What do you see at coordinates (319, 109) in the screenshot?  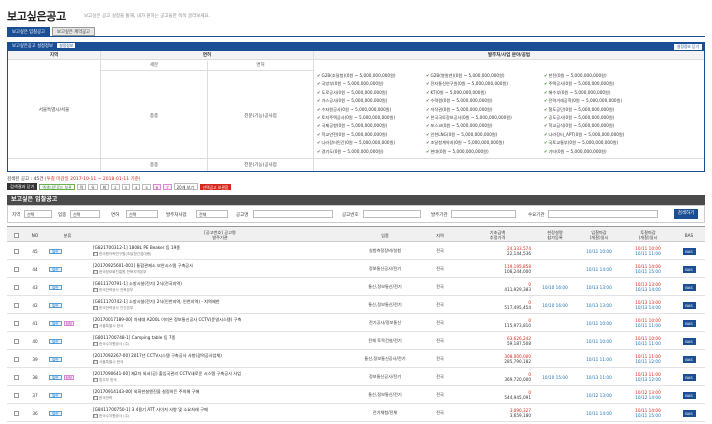 I see `check-icon: ✔` at bounding box center [319, 109].